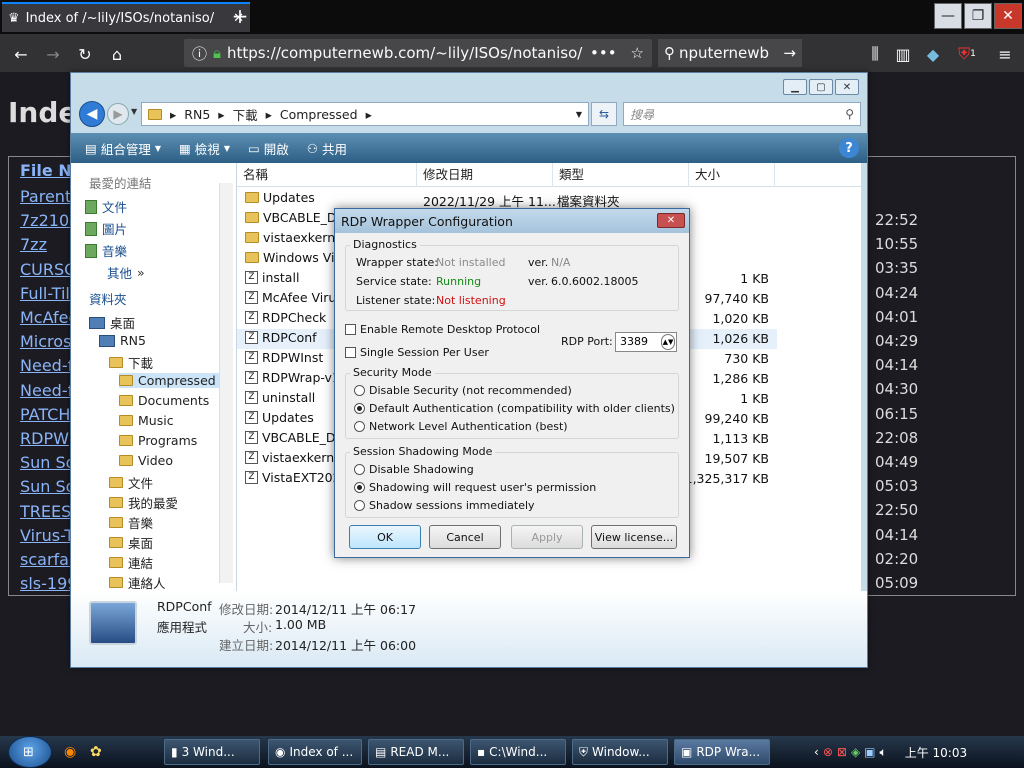 The height and width of the screenshot is (768, 1024). I want to click on minimize-window-button: —, so click(948, 16).